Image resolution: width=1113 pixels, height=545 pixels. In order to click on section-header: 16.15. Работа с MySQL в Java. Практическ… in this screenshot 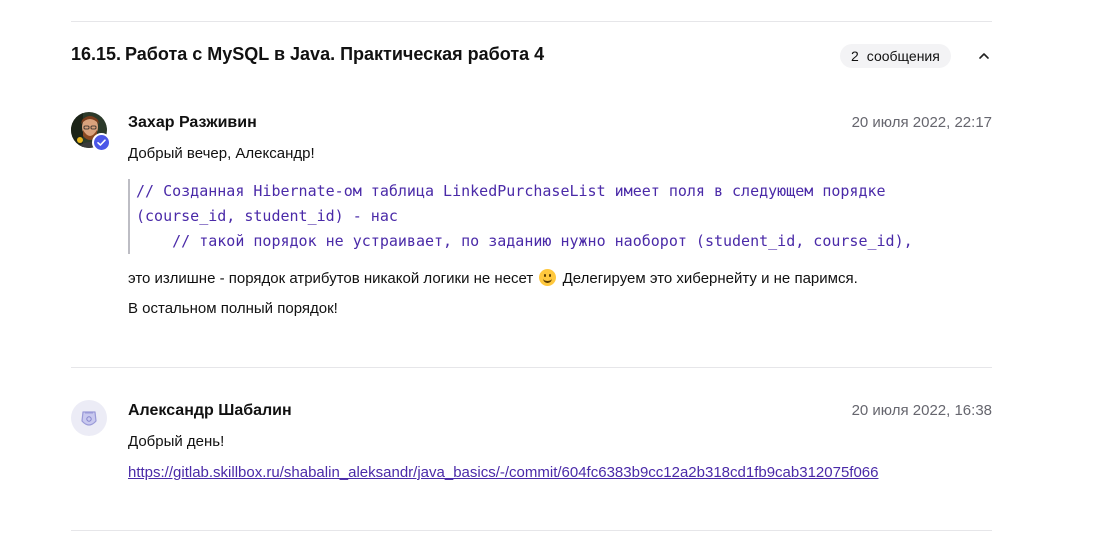, I will do `click(531, 56)`.